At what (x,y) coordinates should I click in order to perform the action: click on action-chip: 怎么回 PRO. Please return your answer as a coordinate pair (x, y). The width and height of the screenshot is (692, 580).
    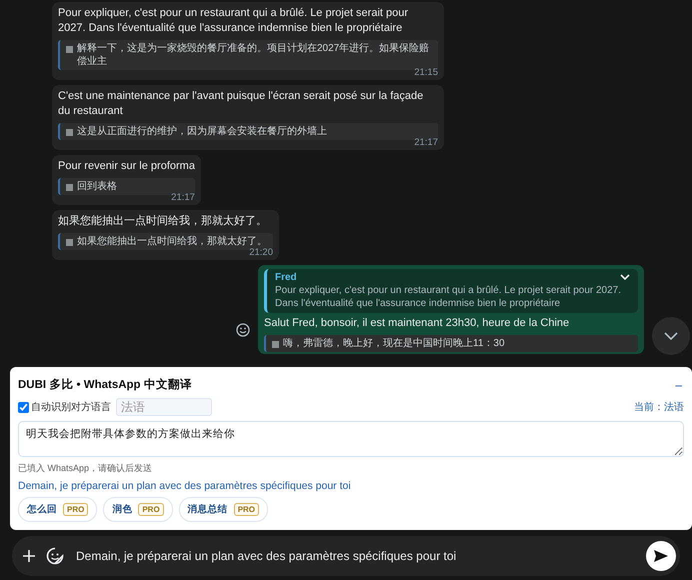
    Looking at the image, I should click on (58, 509).